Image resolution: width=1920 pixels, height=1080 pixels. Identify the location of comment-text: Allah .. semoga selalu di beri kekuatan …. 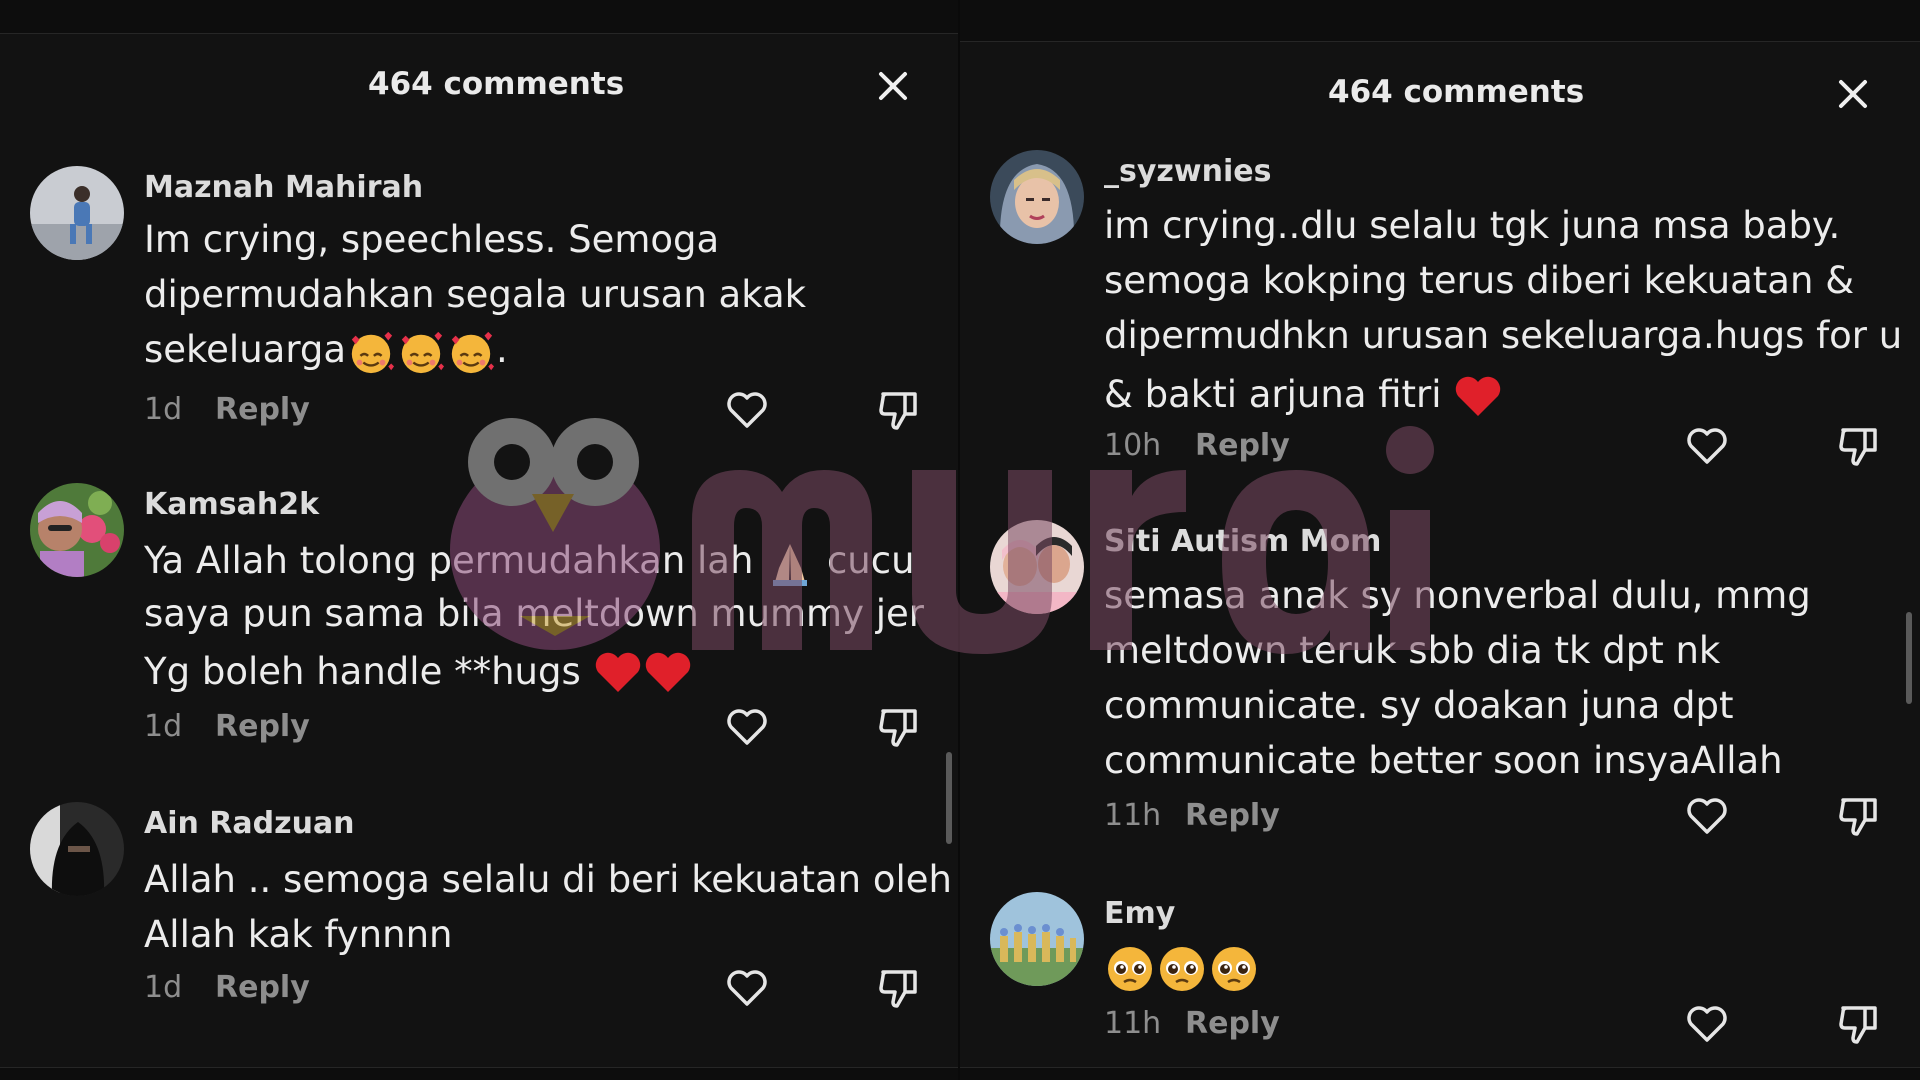
(548, 907).